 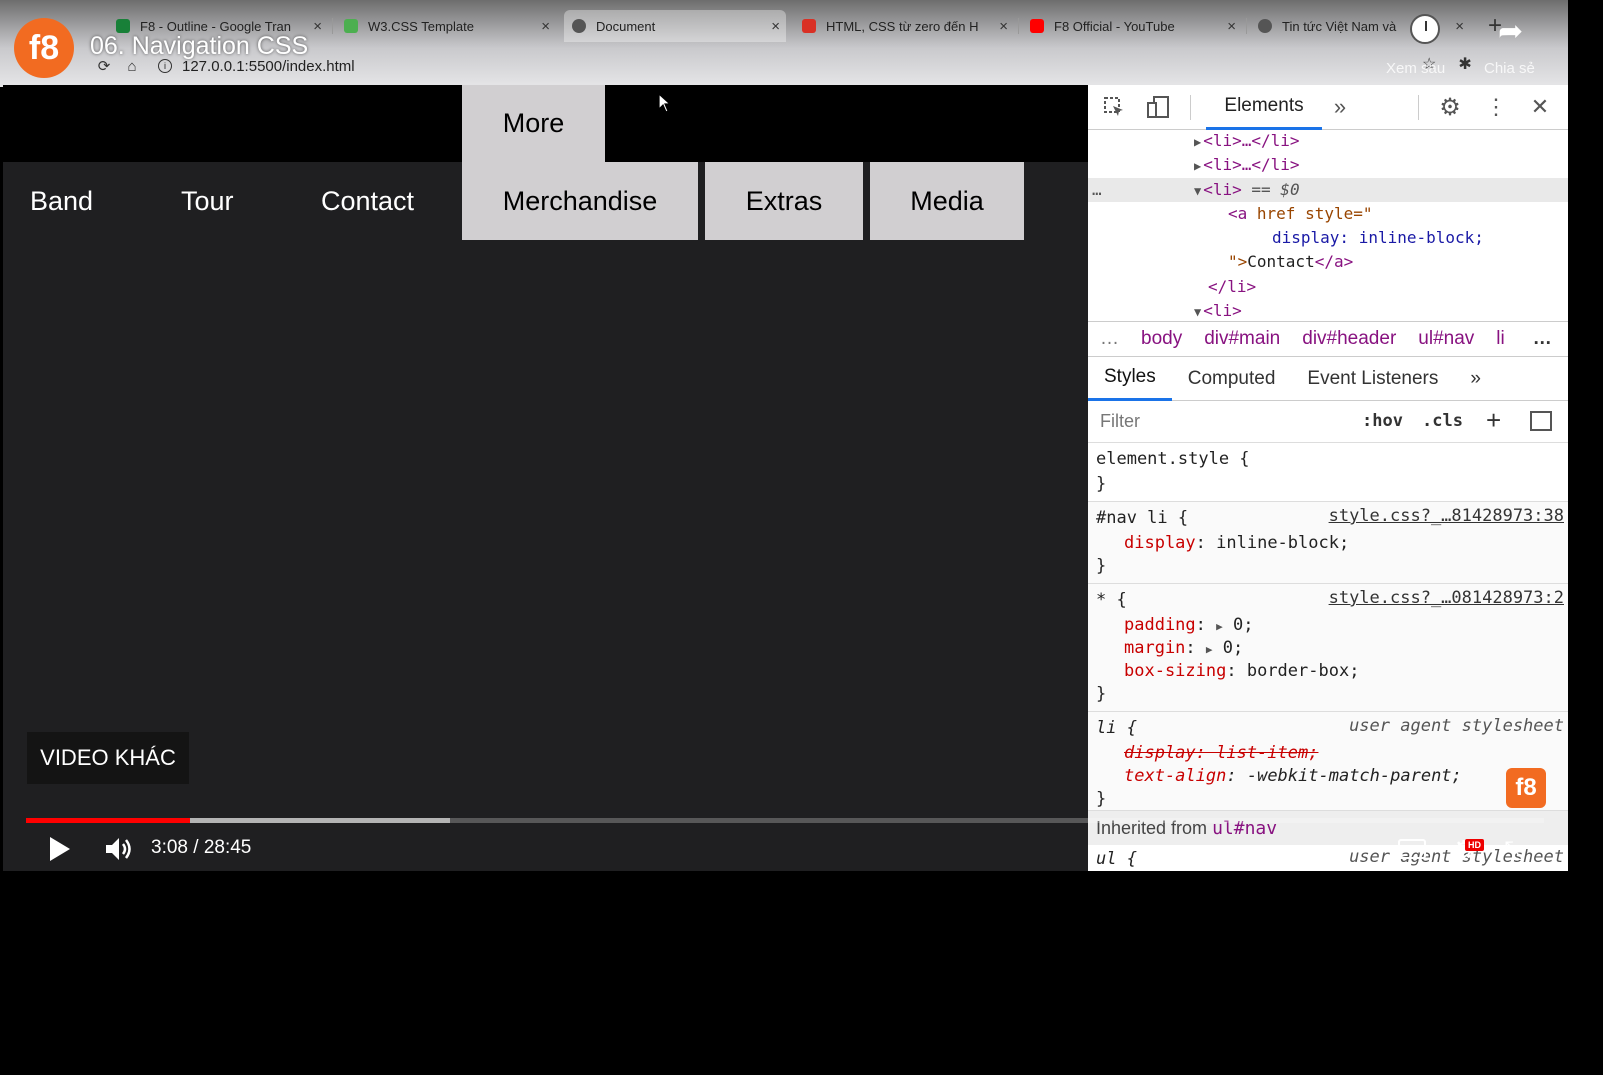 What do you see at coordinates (132, 66) in the screenshot?
I see `home-icon: ⌂` at bounding box center [132, 66].